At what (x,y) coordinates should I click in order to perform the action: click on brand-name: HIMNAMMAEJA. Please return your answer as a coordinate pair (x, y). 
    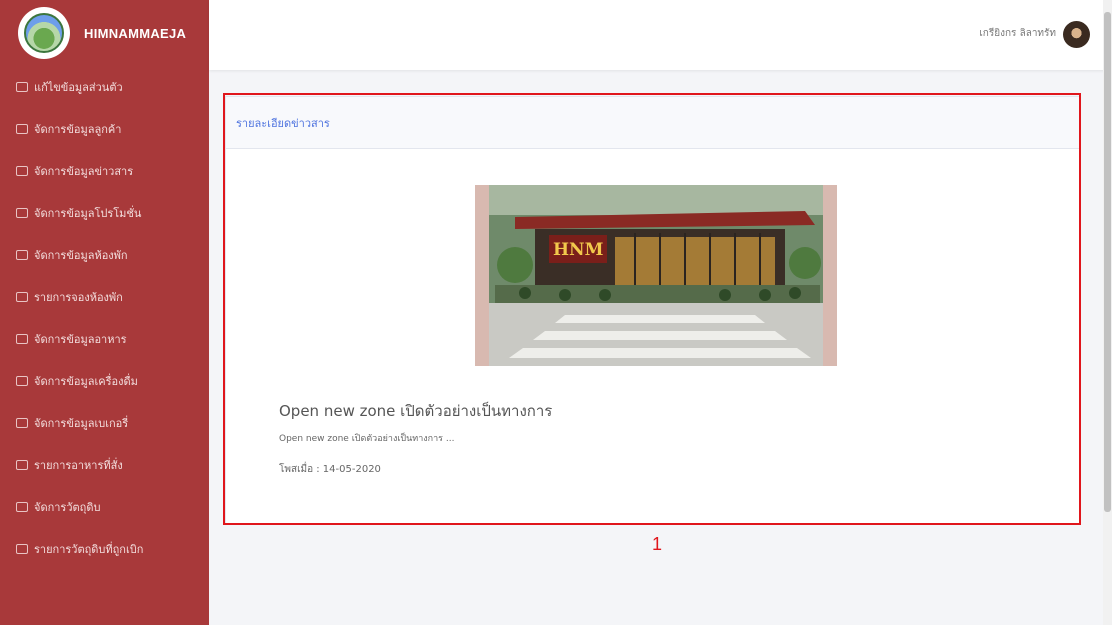
    Looking at the image, I should click on (135, 33).